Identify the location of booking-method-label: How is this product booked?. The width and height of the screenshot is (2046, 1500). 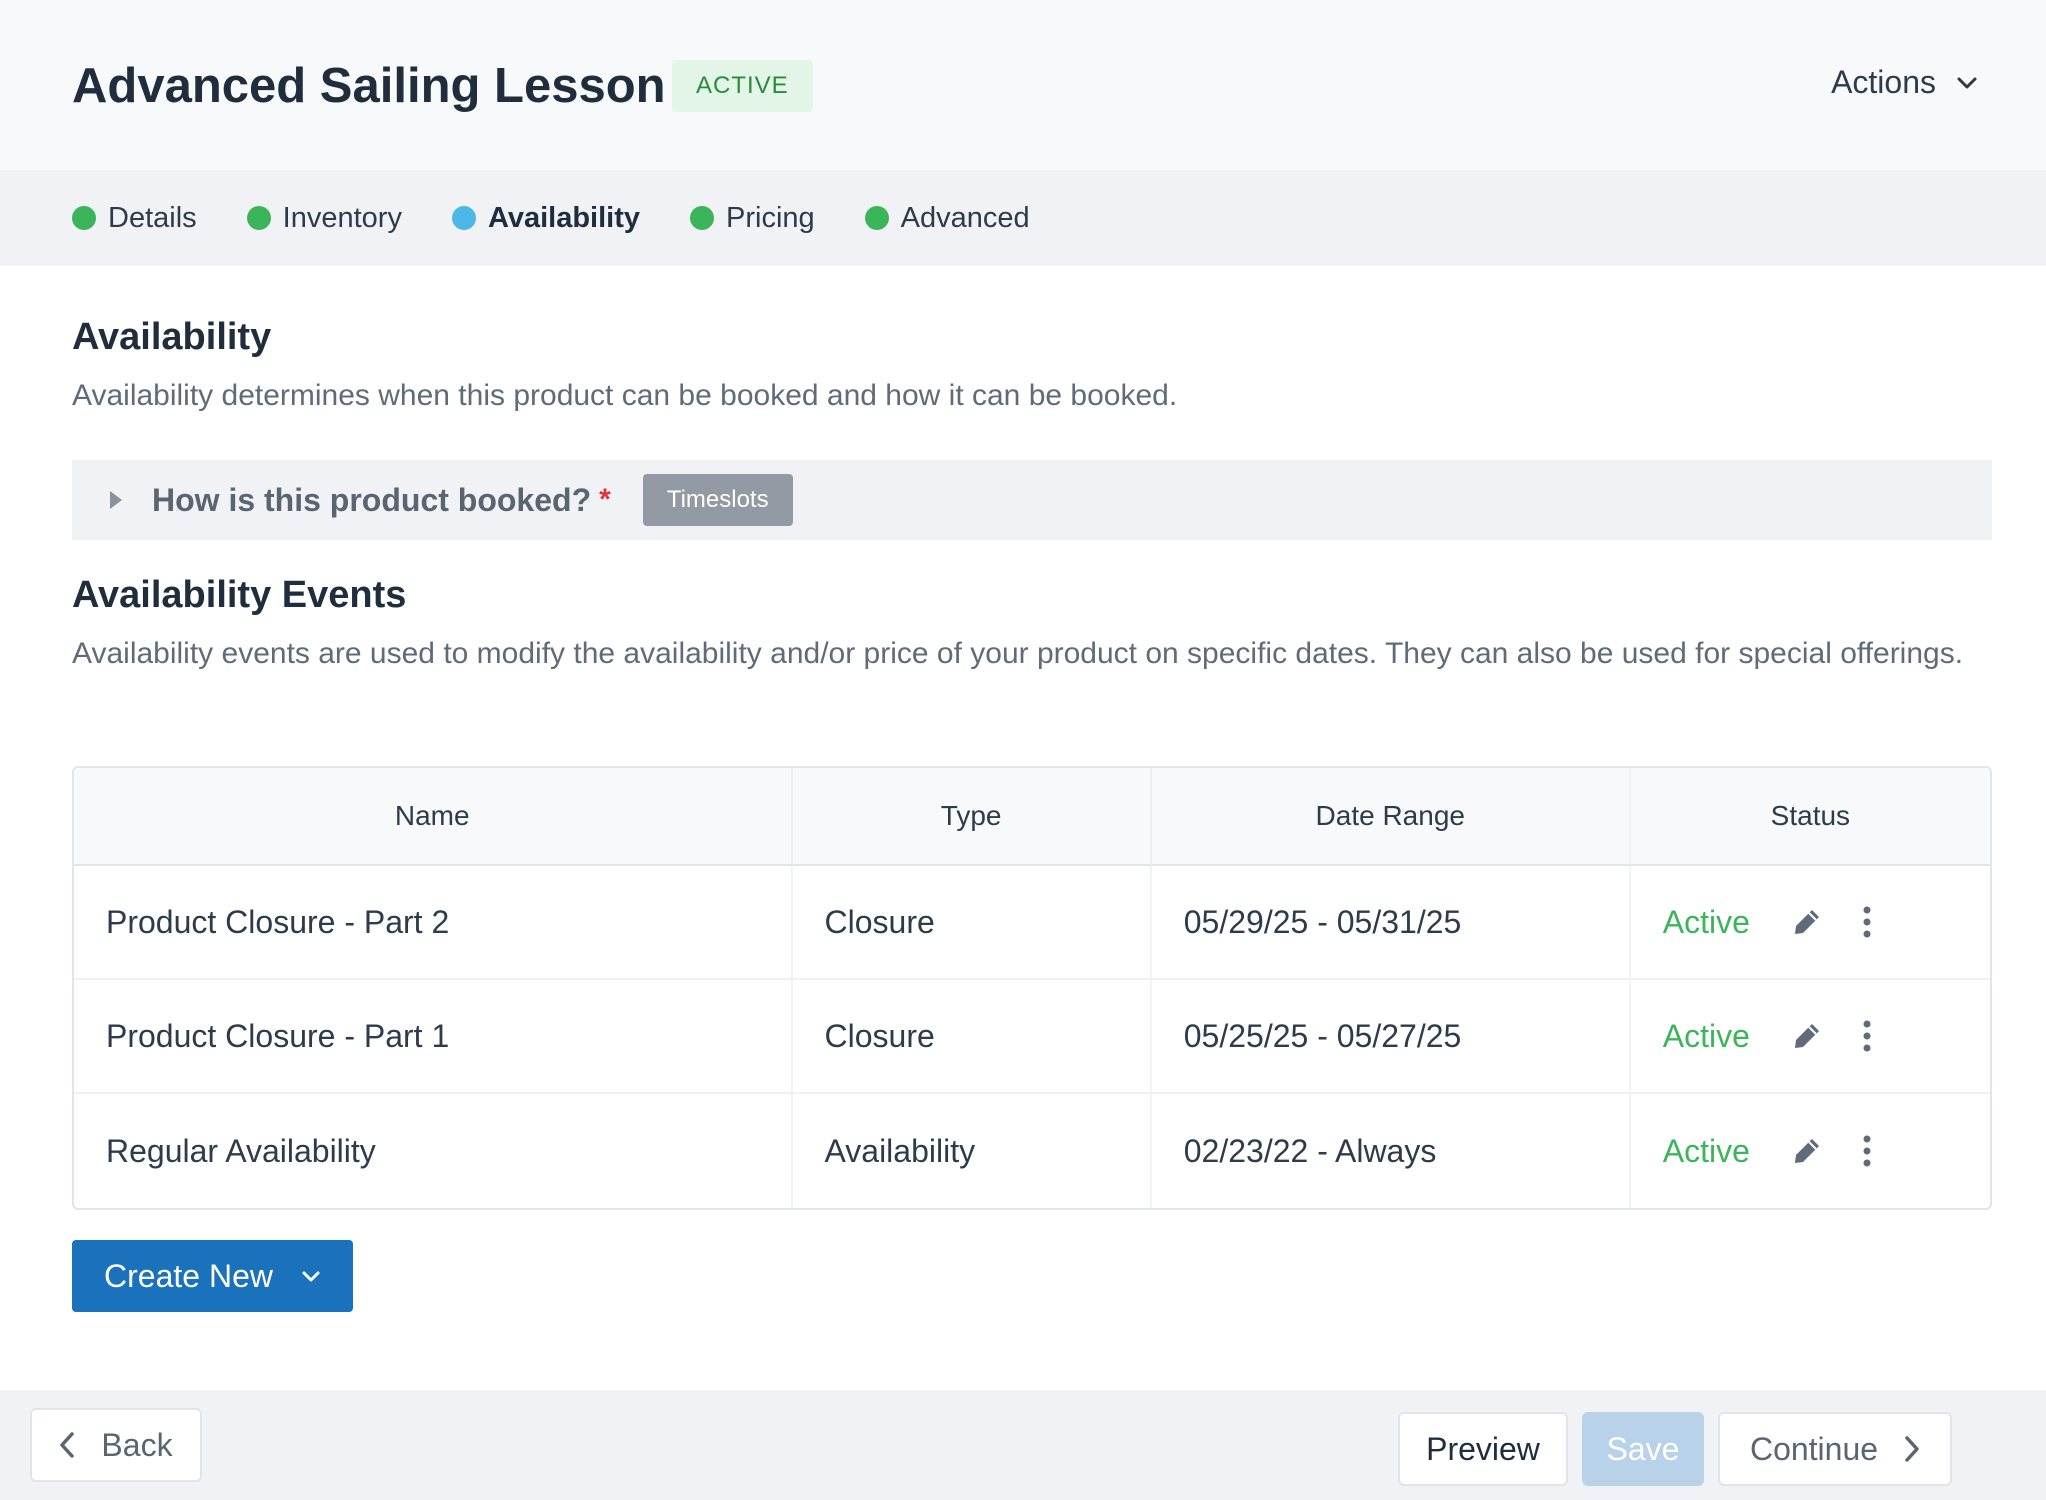
(372, 499).